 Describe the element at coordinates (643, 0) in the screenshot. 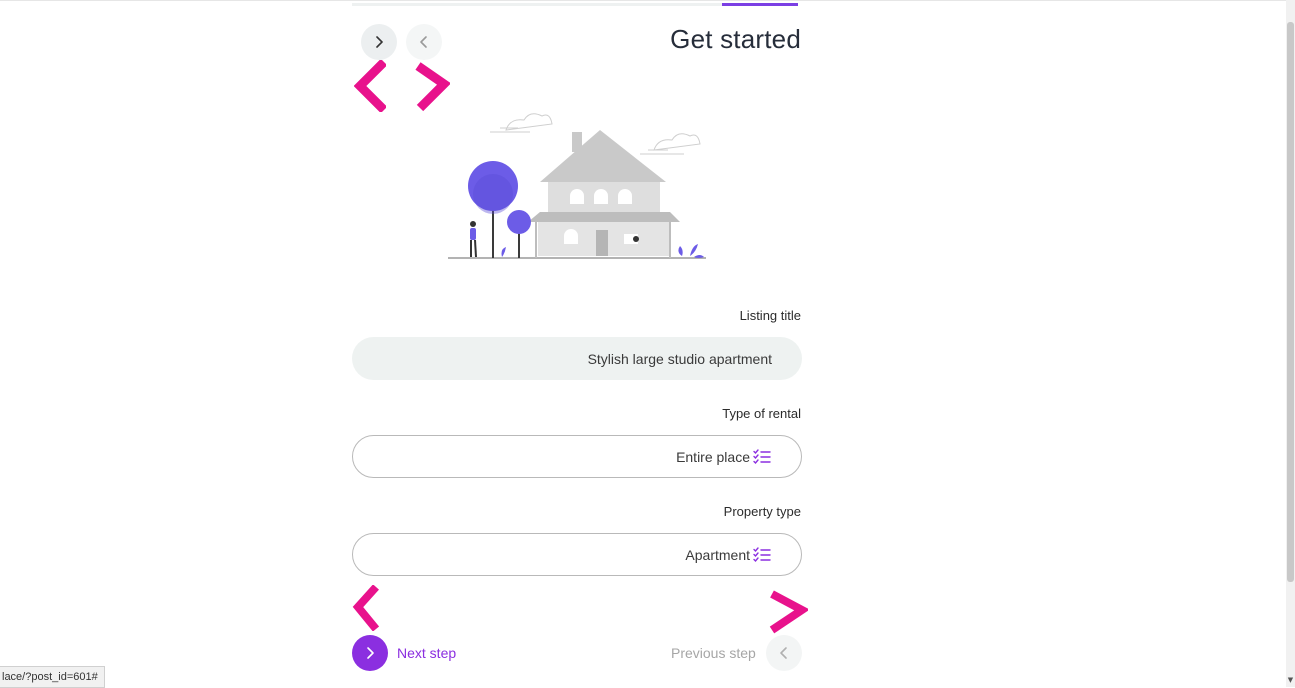

I see `window-top-border` at that location.